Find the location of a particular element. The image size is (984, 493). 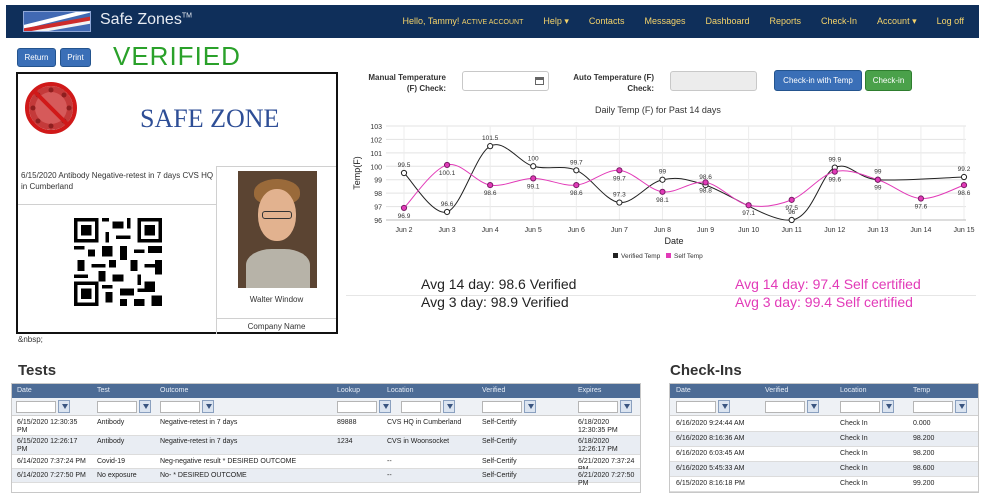

data-label: 97.1 is located at coordinates (748, 213).